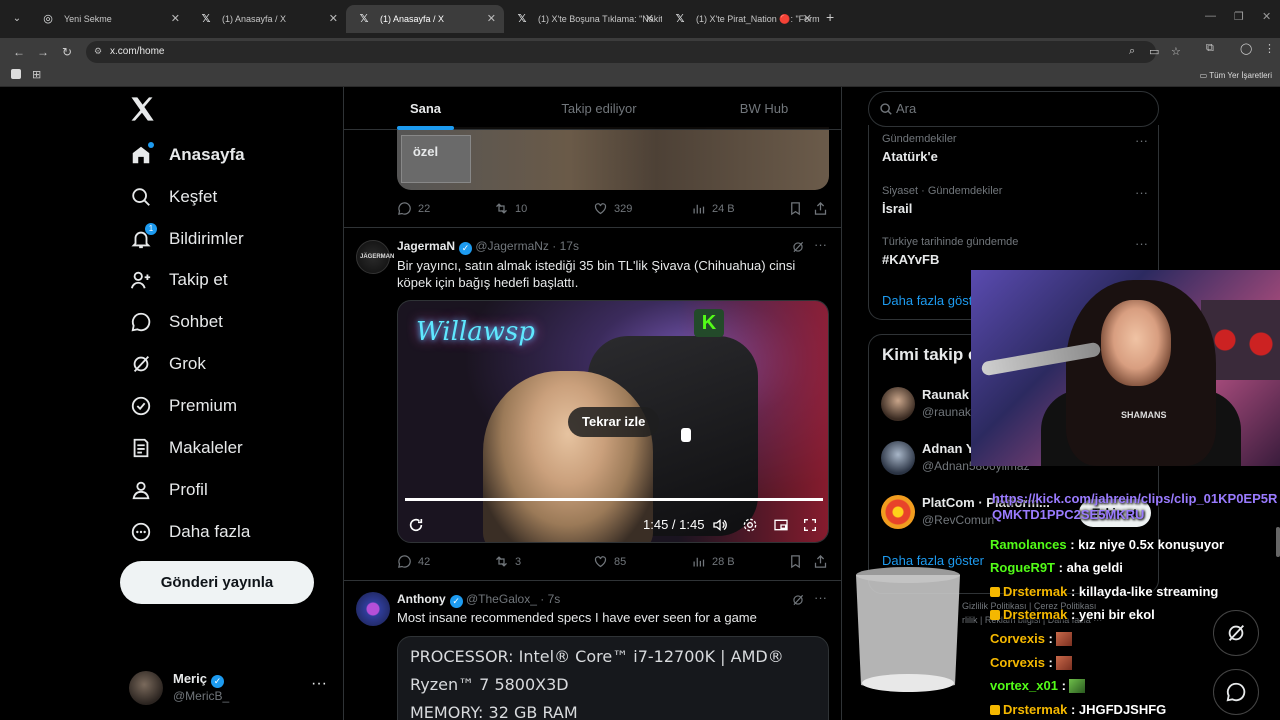 This screenshot has width=1280, height=720. I want to click on browser-tab: 𝕏 (1) X'te Pirat_Nation 🔴: "Form ✕, so click(741, 19).